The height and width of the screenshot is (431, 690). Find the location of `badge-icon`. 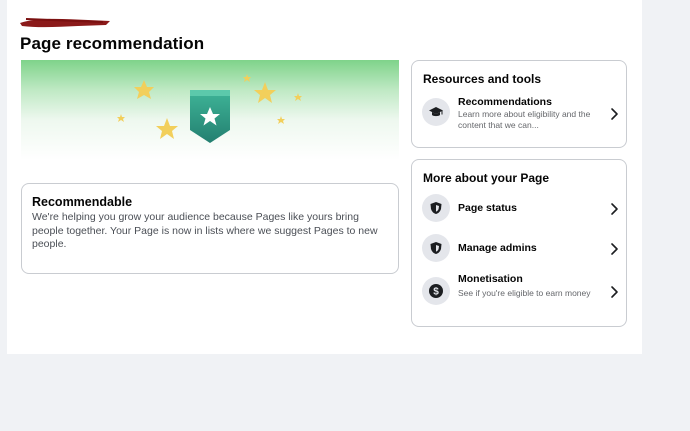

badge-icon is located at coordinates (210, 116).